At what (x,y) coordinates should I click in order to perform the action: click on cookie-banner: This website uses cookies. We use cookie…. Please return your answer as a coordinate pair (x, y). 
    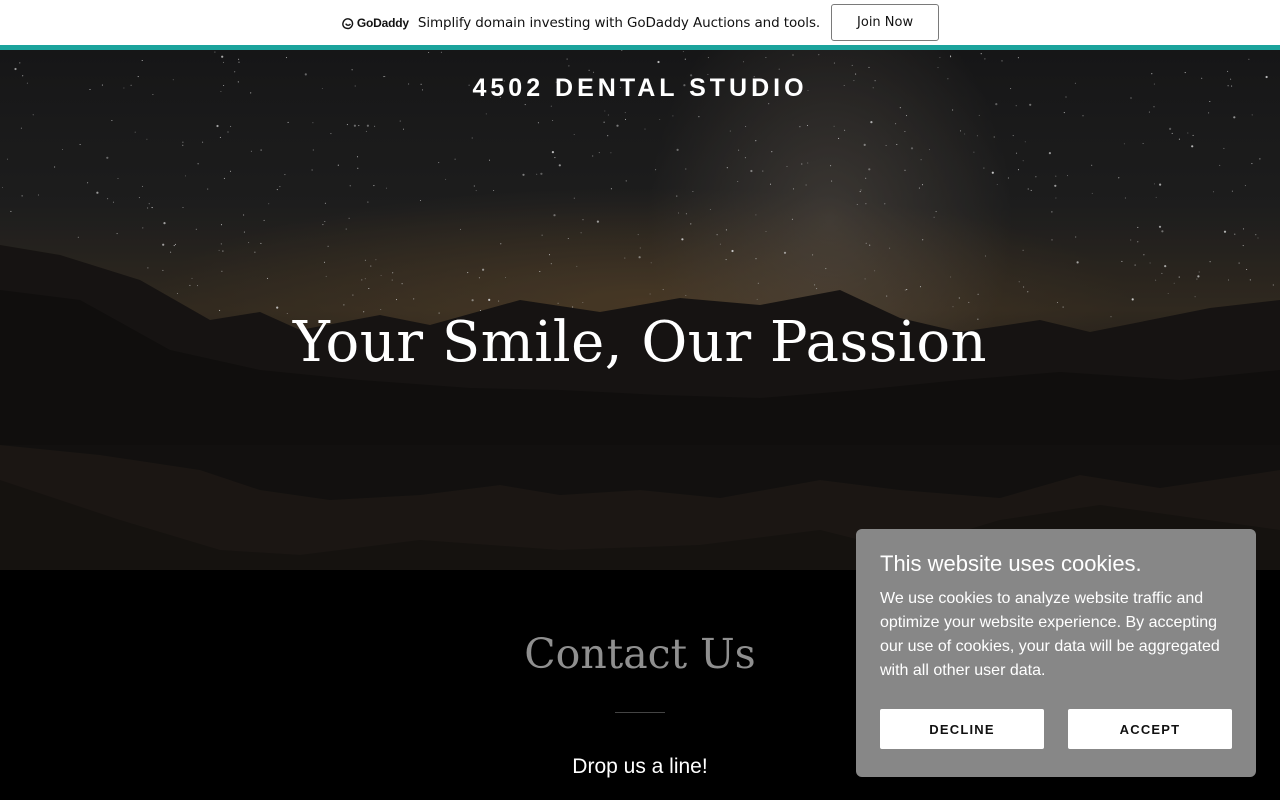
    Looking at the image, I should click on (1056, 653).